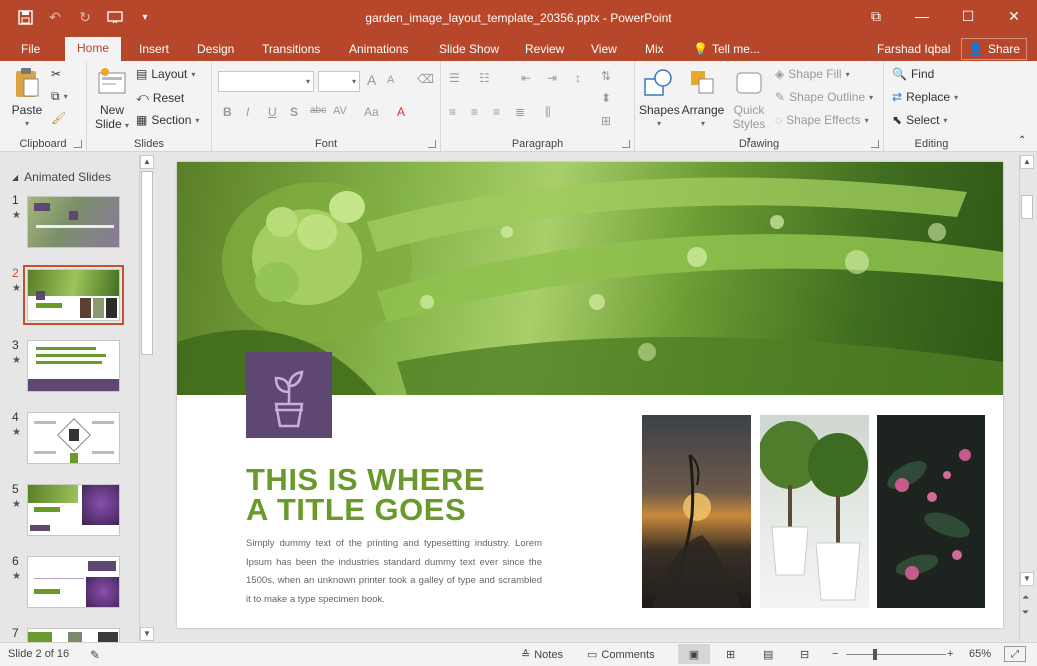 The width and height of the screenshot is (1037, 666). Describe the element at coordinates (484, 78) in the screenshot. I see `numbering-icon: ☷` at that location.